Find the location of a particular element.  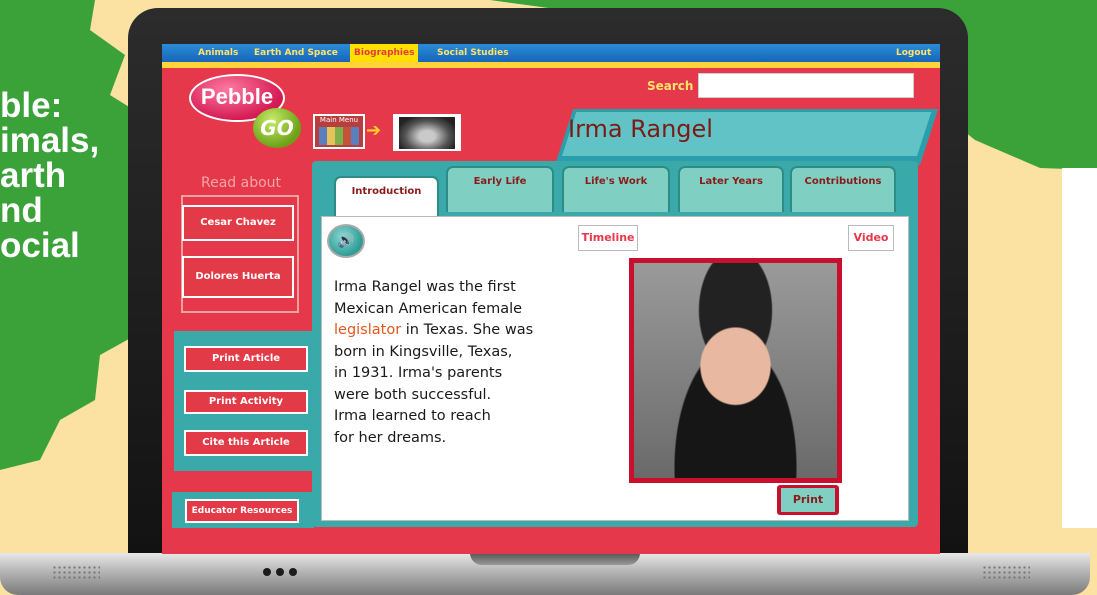

audio-speaker-button: 🔊 is located at coordinates (346, 241).